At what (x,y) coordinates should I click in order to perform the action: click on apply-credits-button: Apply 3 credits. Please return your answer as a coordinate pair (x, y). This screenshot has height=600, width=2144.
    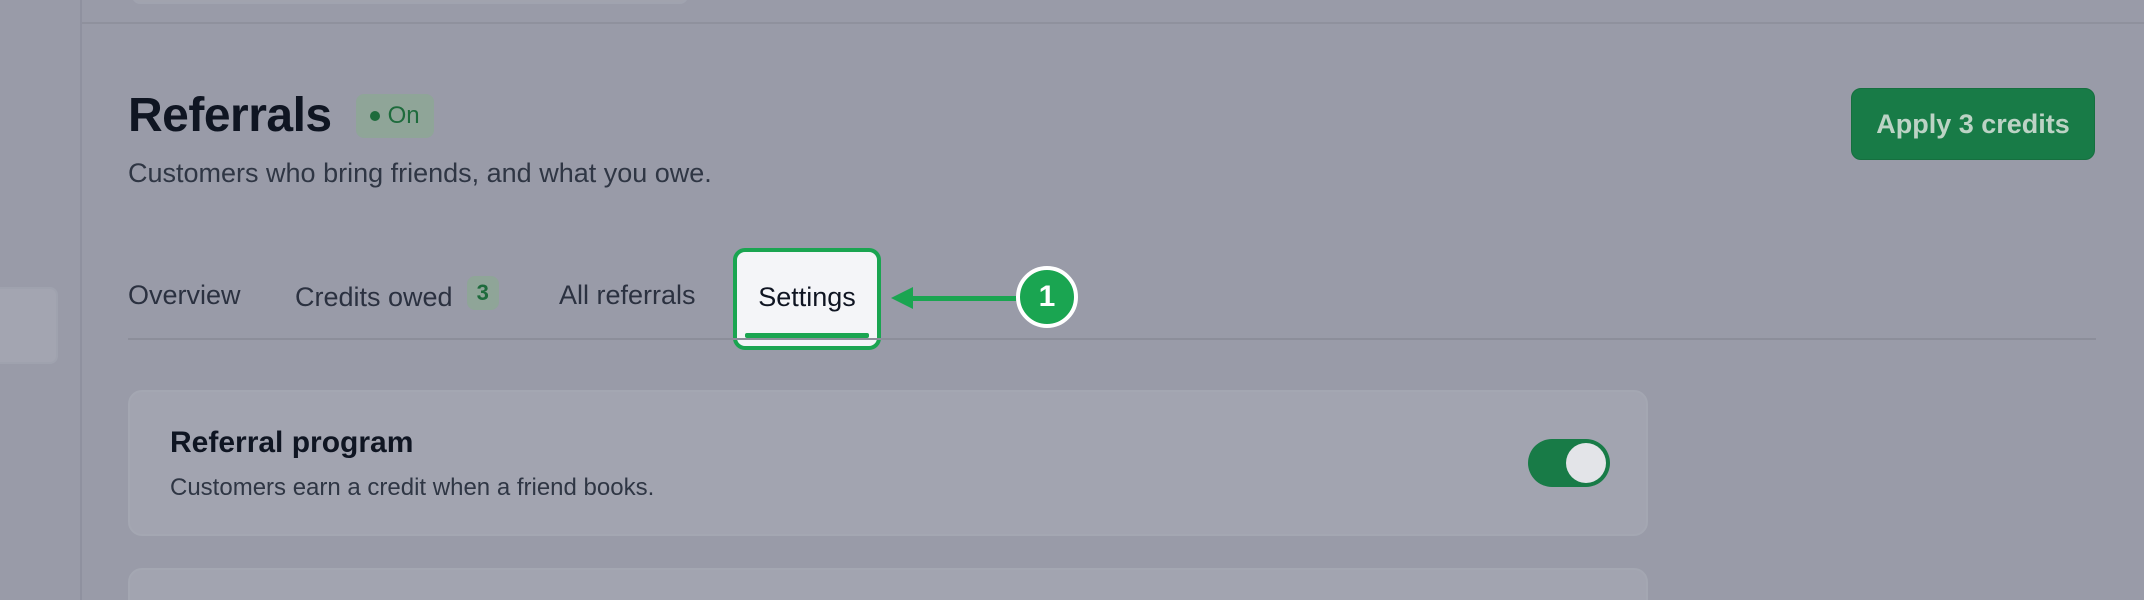
    Looking at the image, I should click on (1973, 124).